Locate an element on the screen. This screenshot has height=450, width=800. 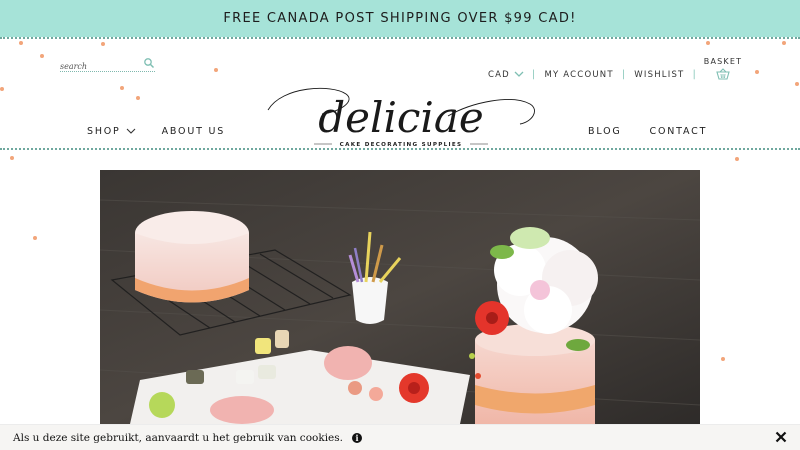
nav-blog: BLOG is located at coordinates (605, 131).